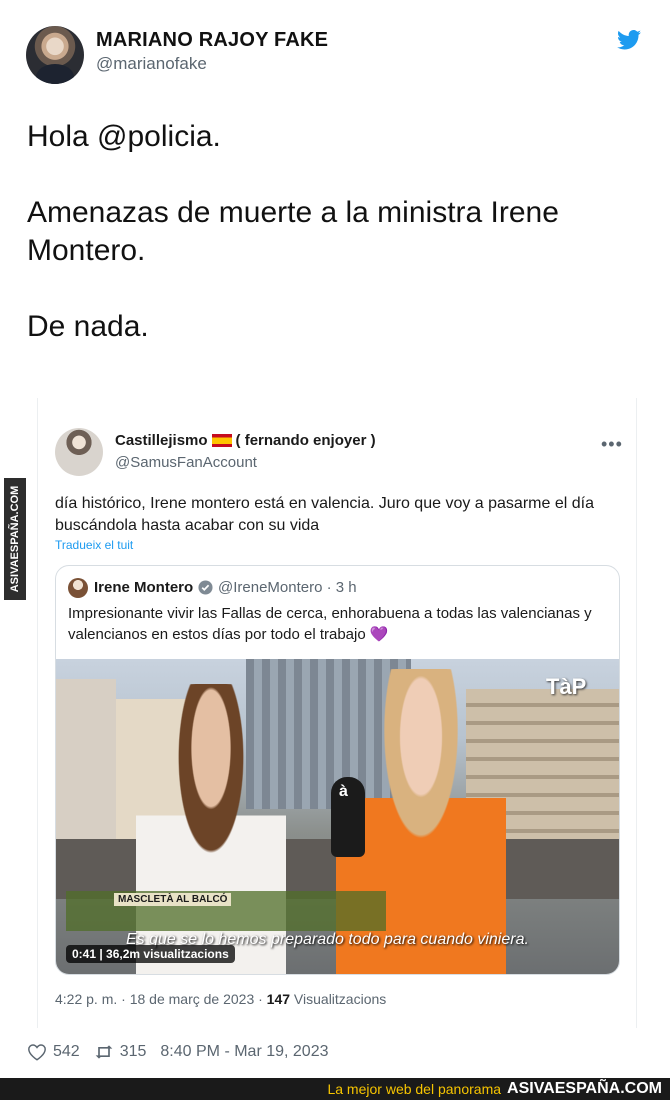  I want to click on nested-name: Irene Montero, so click(143, 587).